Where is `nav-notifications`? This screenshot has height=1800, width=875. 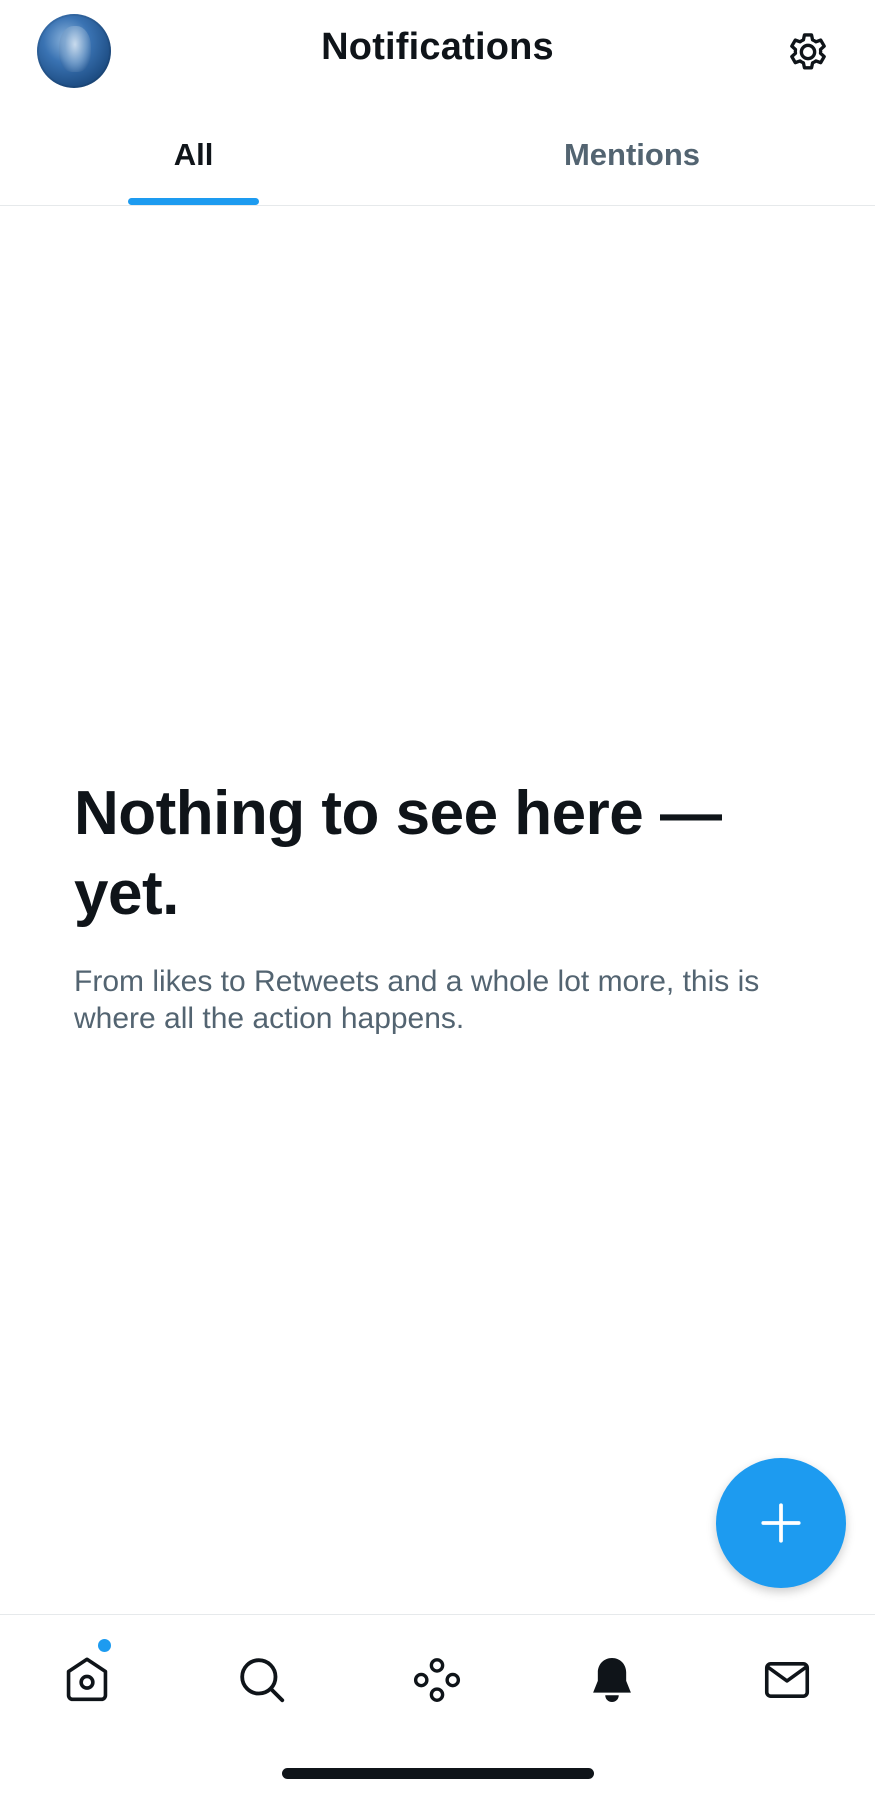
nav-notifications is located at coordinates (612, 1680).